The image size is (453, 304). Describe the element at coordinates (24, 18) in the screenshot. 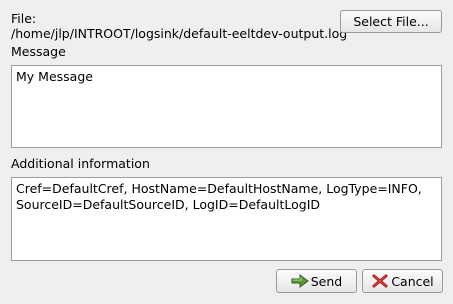

I see `file-label: File:` at that location.